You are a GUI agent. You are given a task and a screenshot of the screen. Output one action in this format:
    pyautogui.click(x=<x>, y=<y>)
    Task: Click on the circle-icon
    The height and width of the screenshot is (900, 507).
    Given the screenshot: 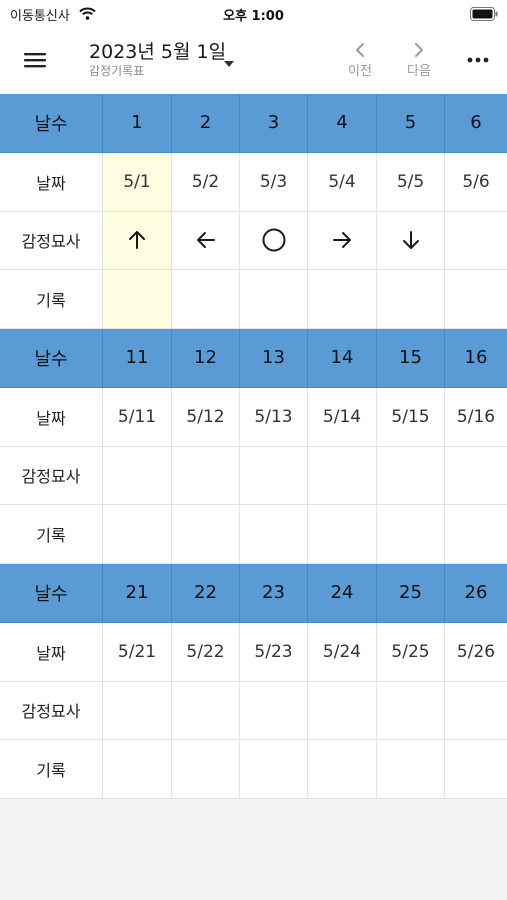 What is the action you would take?
    pyautogui.click(x=273, y=240)
    